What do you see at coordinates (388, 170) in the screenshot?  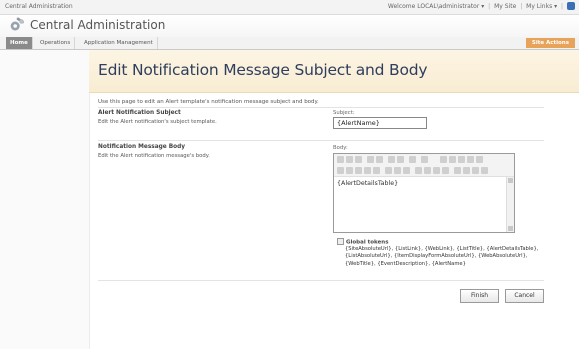 I see `align-left-icon` at bounding box center [388, 170].